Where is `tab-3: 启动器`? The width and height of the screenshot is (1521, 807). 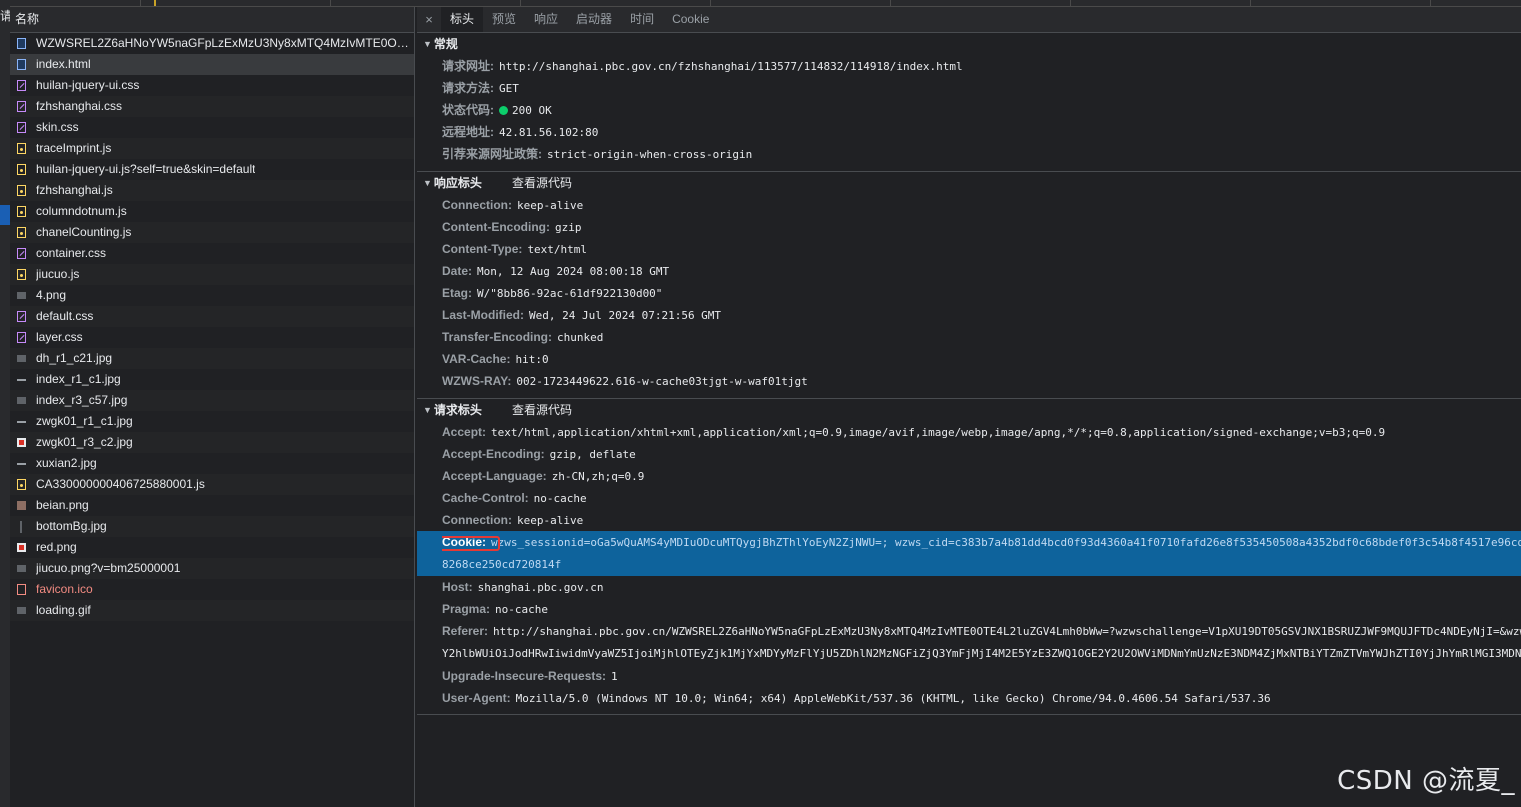 tab-3: 启动器 is located at coordinates (594, 19).